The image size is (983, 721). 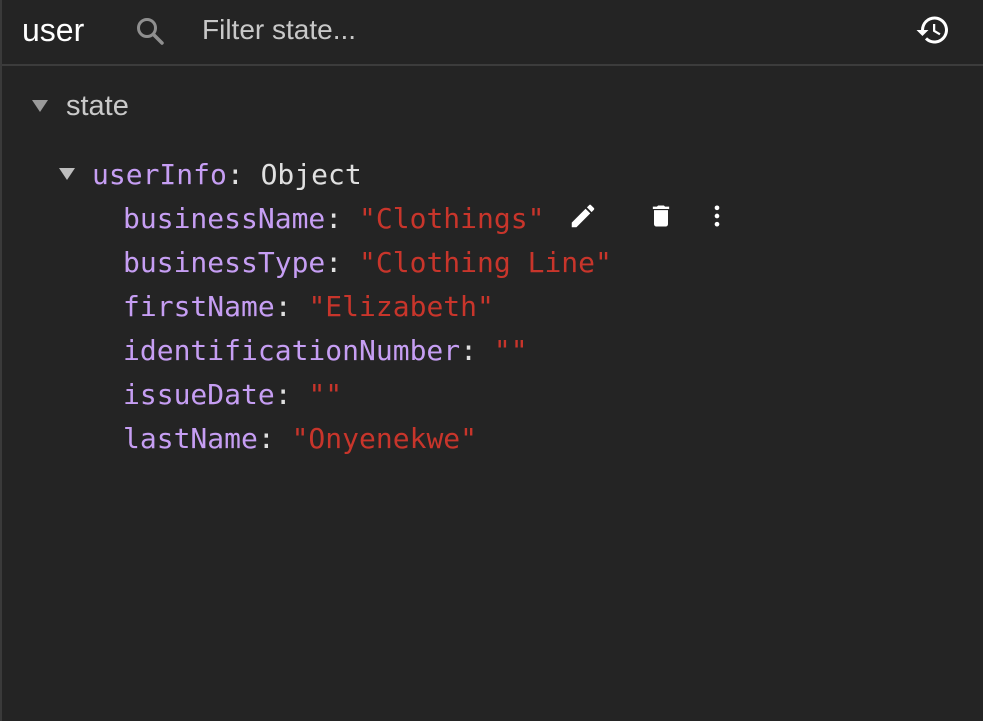 I want to click on property-row: firstName : "Elizabeth", so click(x=308, y=306).